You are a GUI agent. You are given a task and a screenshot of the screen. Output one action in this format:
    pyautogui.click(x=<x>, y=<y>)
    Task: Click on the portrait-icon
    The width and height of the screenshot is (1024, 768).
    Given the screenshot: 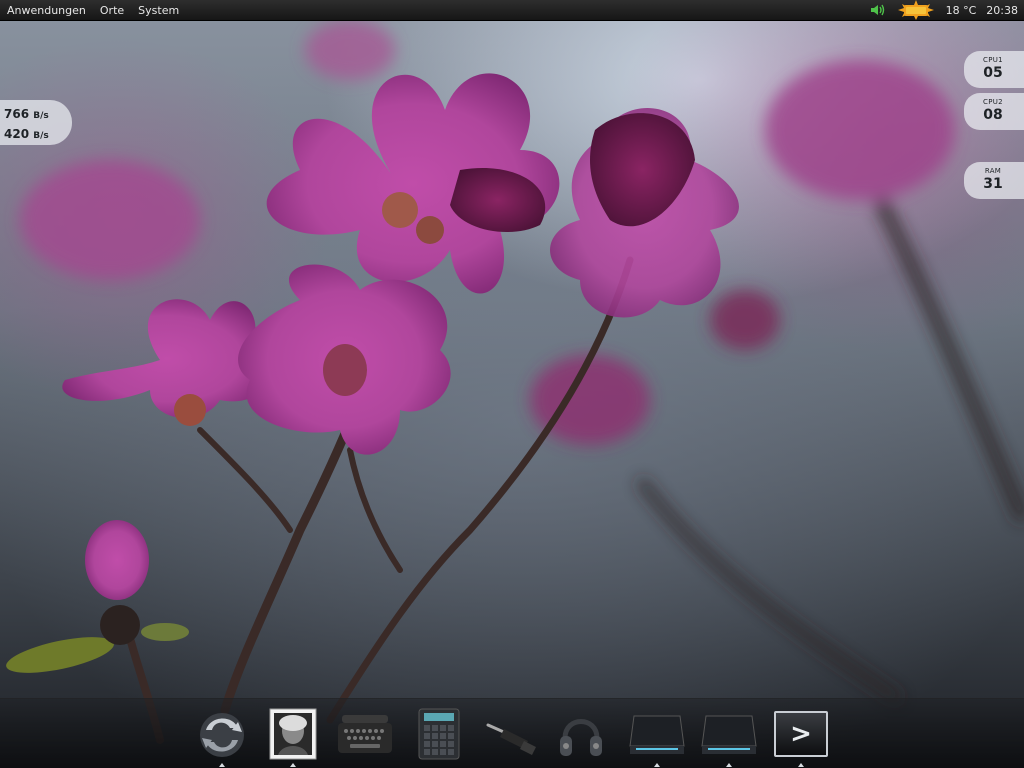 What is the action you would take?
    pyautogui.click(x=293, y=734)
    